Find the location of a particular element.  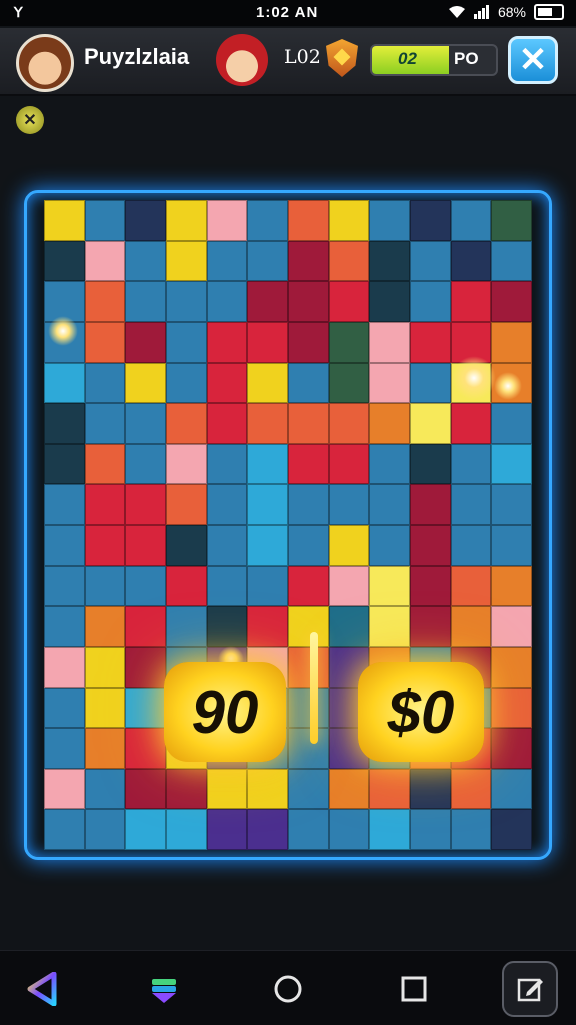

layers-button is located at coordinates (164, 989).